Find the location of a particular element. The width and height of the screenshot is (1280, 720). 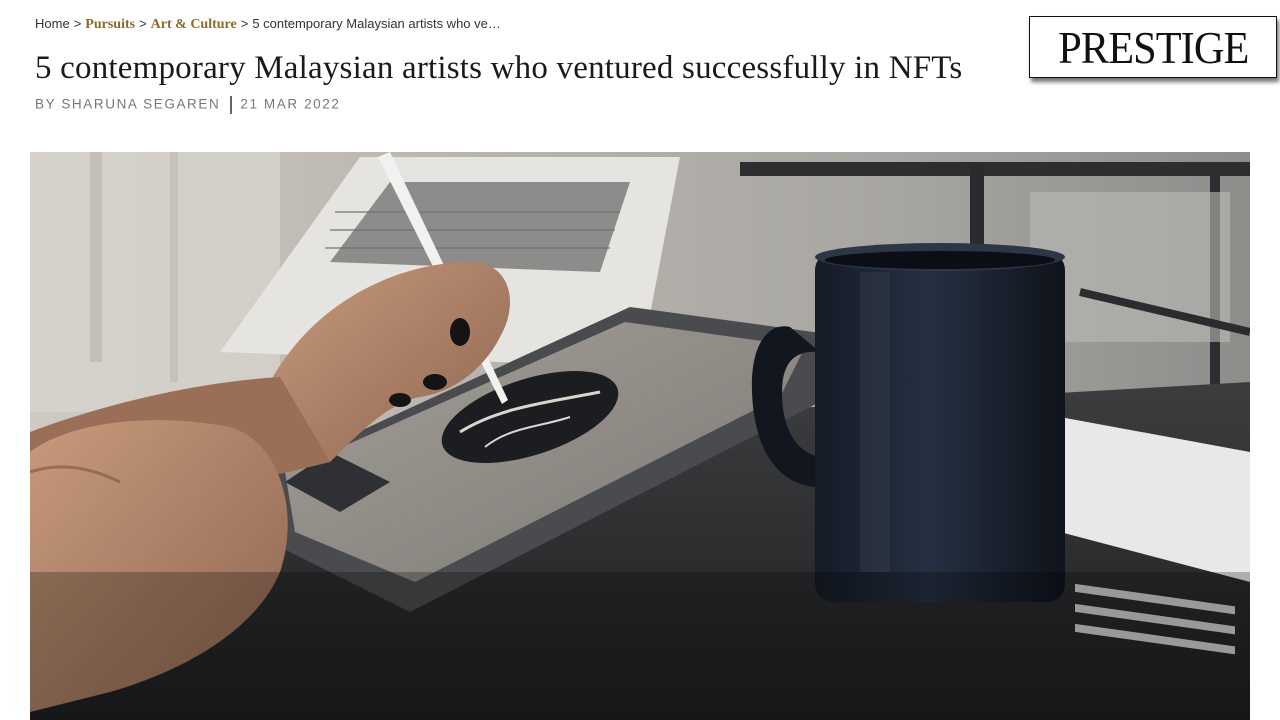

breadcrumb-art-culture-link: Art & Culture is located at coordinates (194, 24).